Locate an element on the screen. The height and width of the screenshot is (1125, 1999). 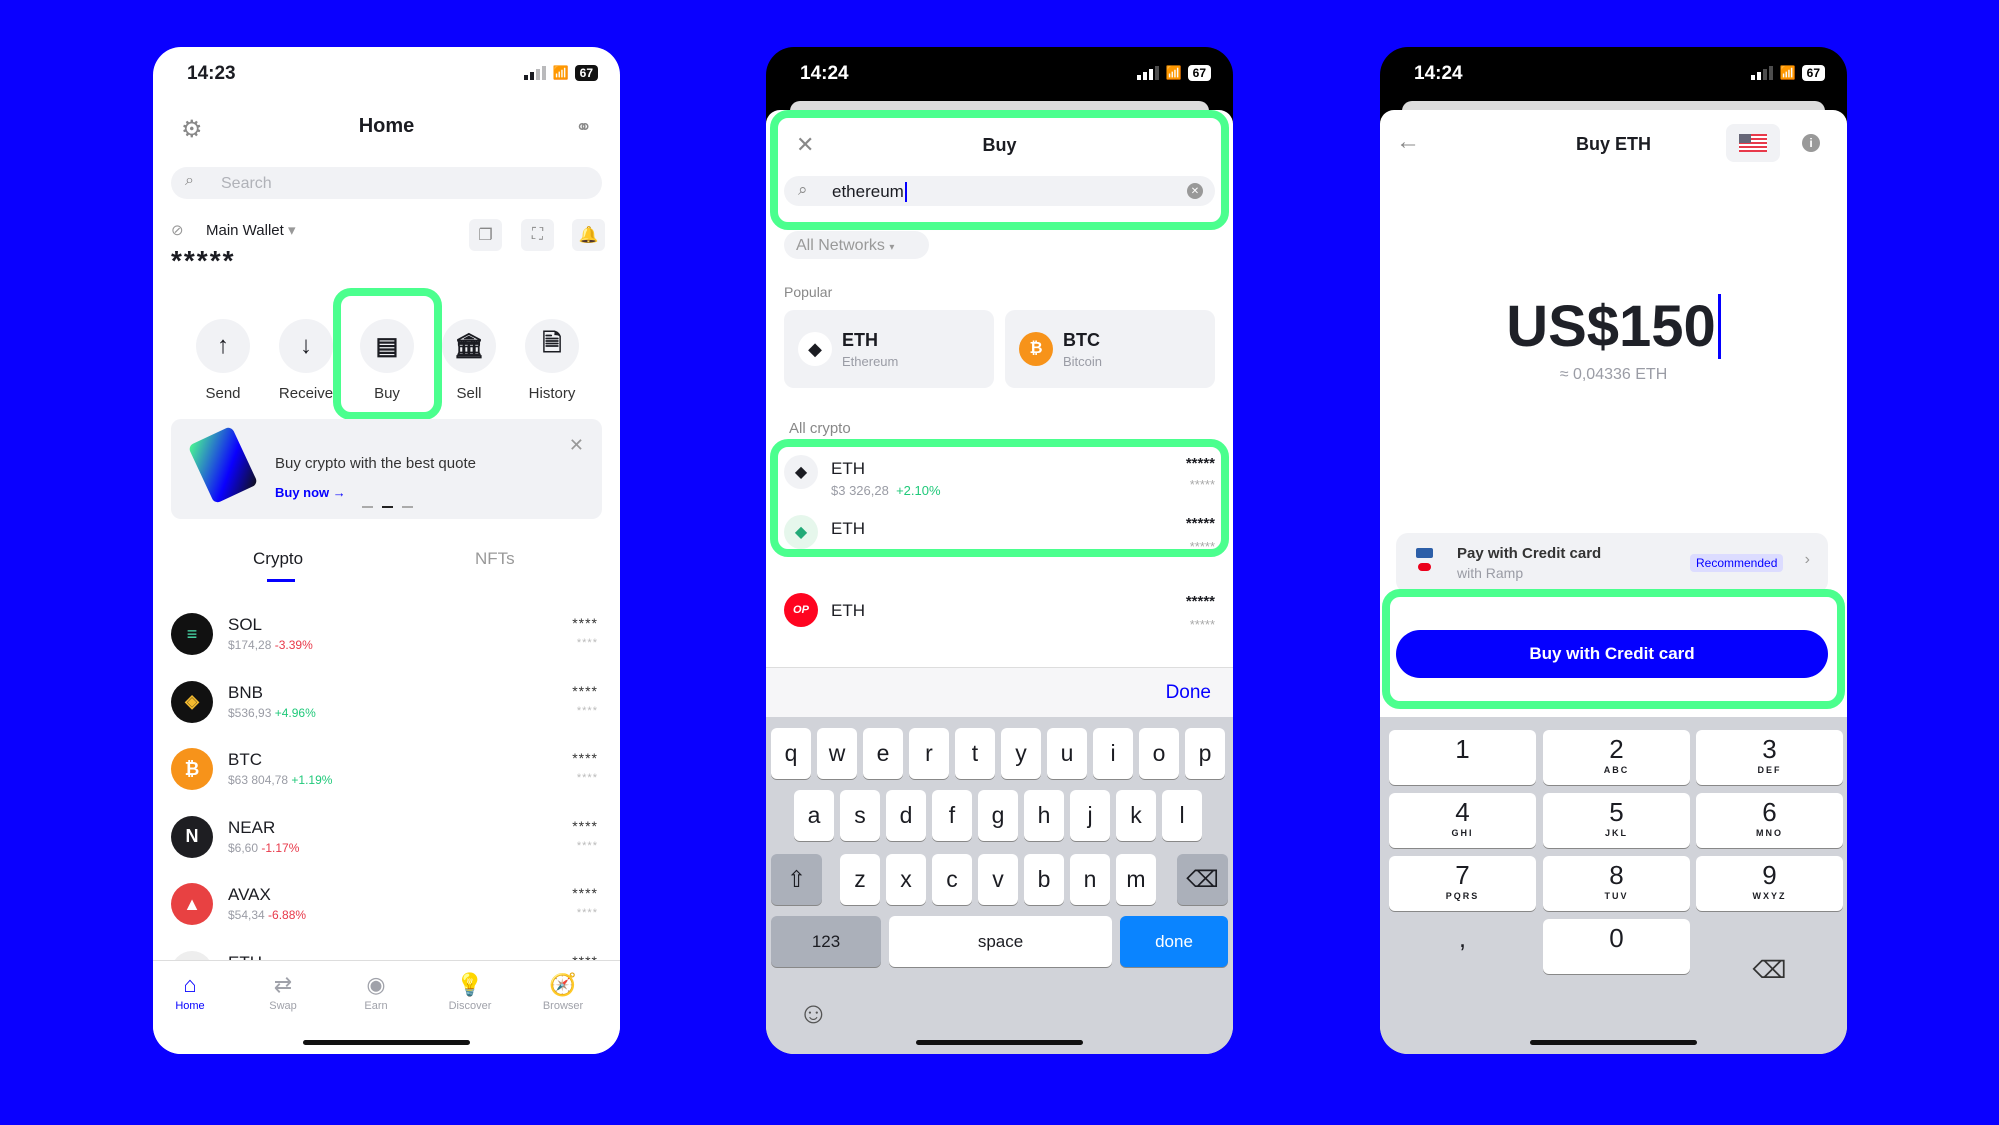
nav-swap: ⇄ Swap is located at coordinates (283, 992).